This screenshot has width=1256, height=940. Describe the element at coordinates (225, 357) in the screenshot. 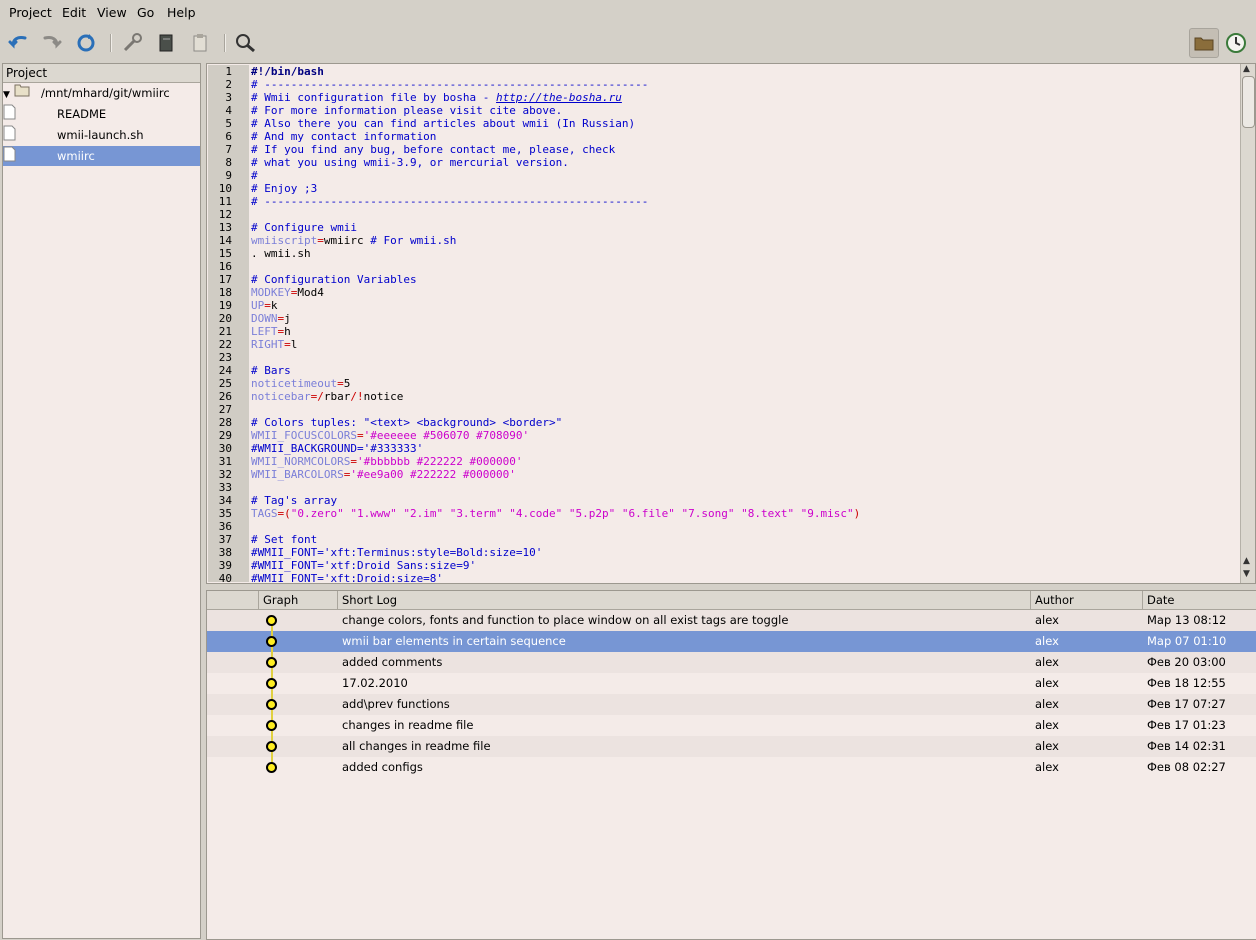

I see `line-number: 23` at that location.